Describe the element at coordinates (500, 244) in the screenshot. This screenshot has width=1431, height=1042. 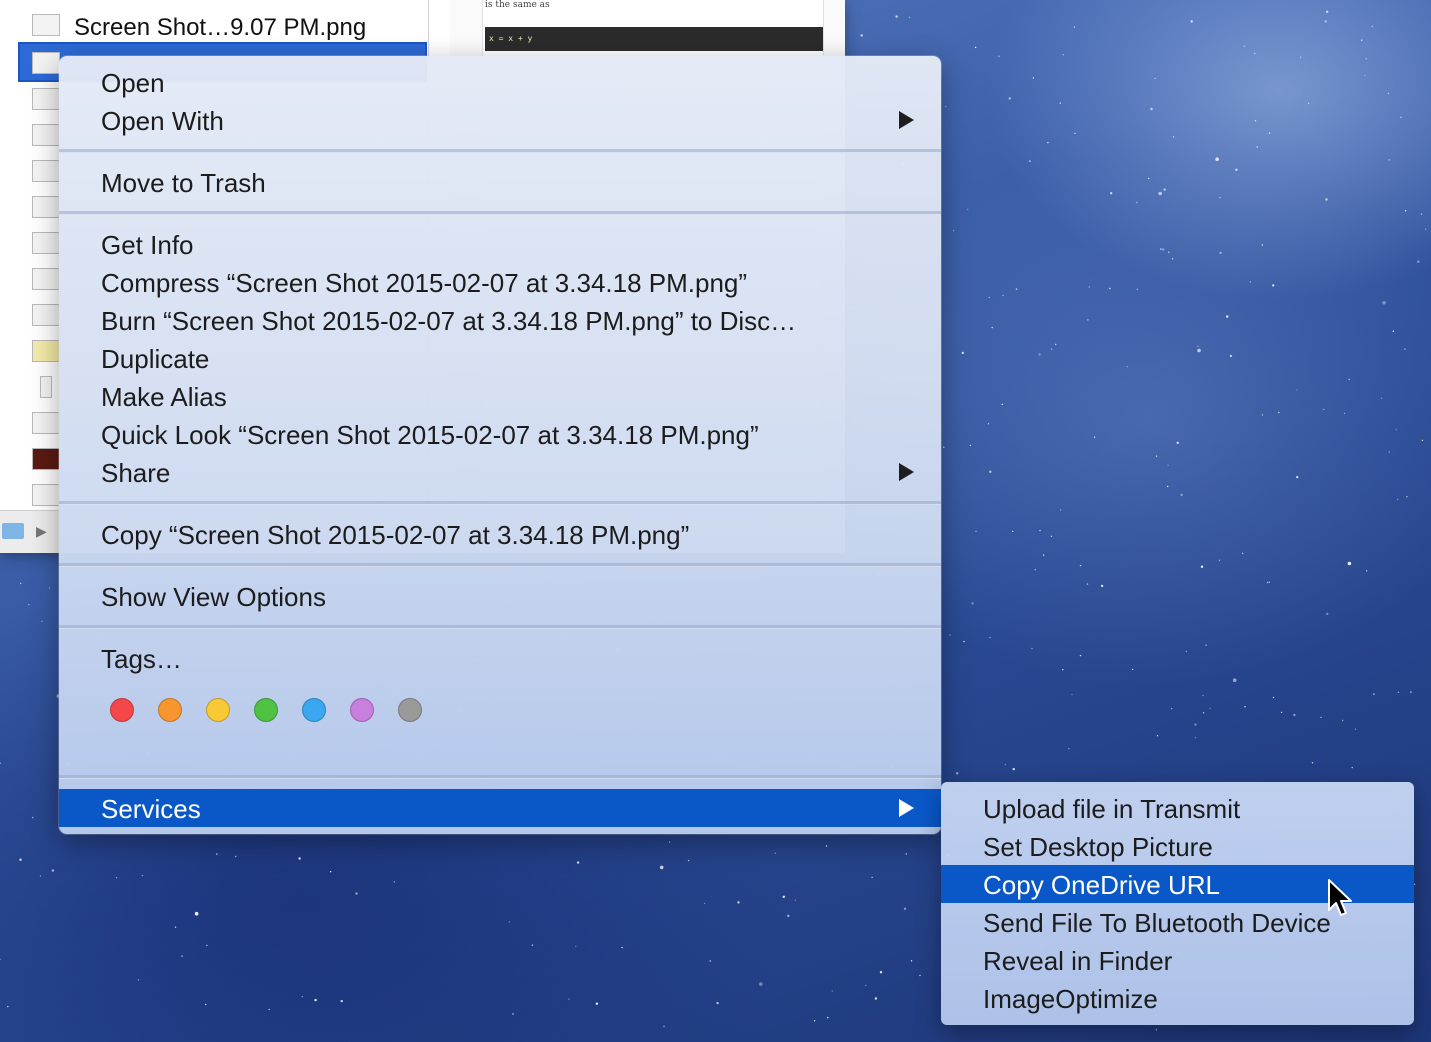
I see `menu-item-get-info: Get Info` at that location.